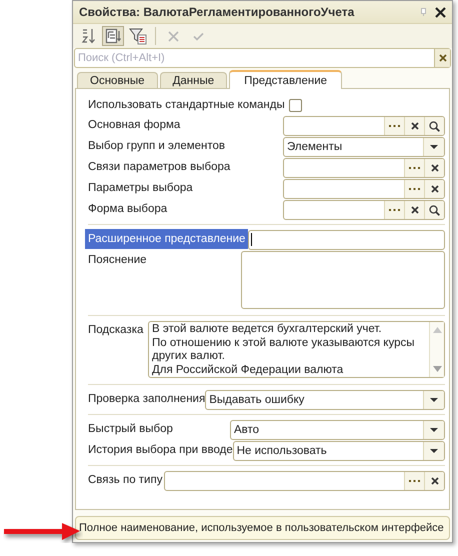  I want to click on description-text: Полное наименование, используемое в пользовательском интерфейсе, so click(262, 528).